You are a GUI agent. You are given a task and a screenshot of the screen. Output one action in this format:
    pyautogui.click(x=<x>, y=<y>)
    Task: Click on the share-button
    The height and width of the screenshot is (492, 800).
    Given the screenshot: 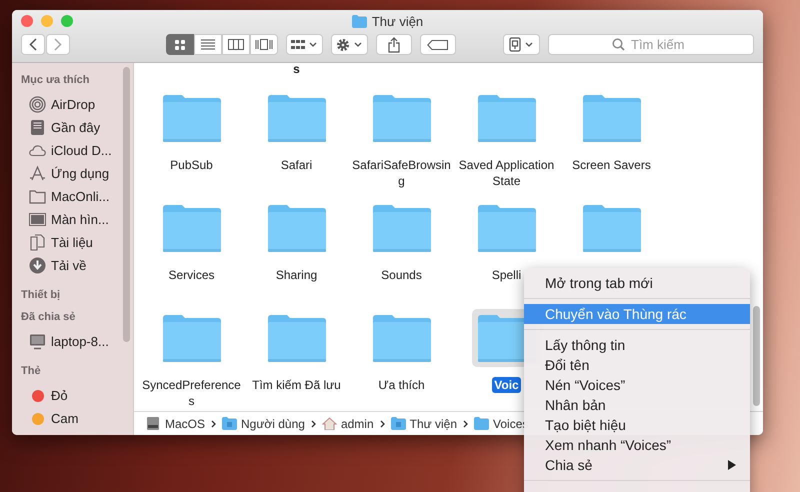 What is the action you would take?
    pyautogui.click(x=394, y=44)
    